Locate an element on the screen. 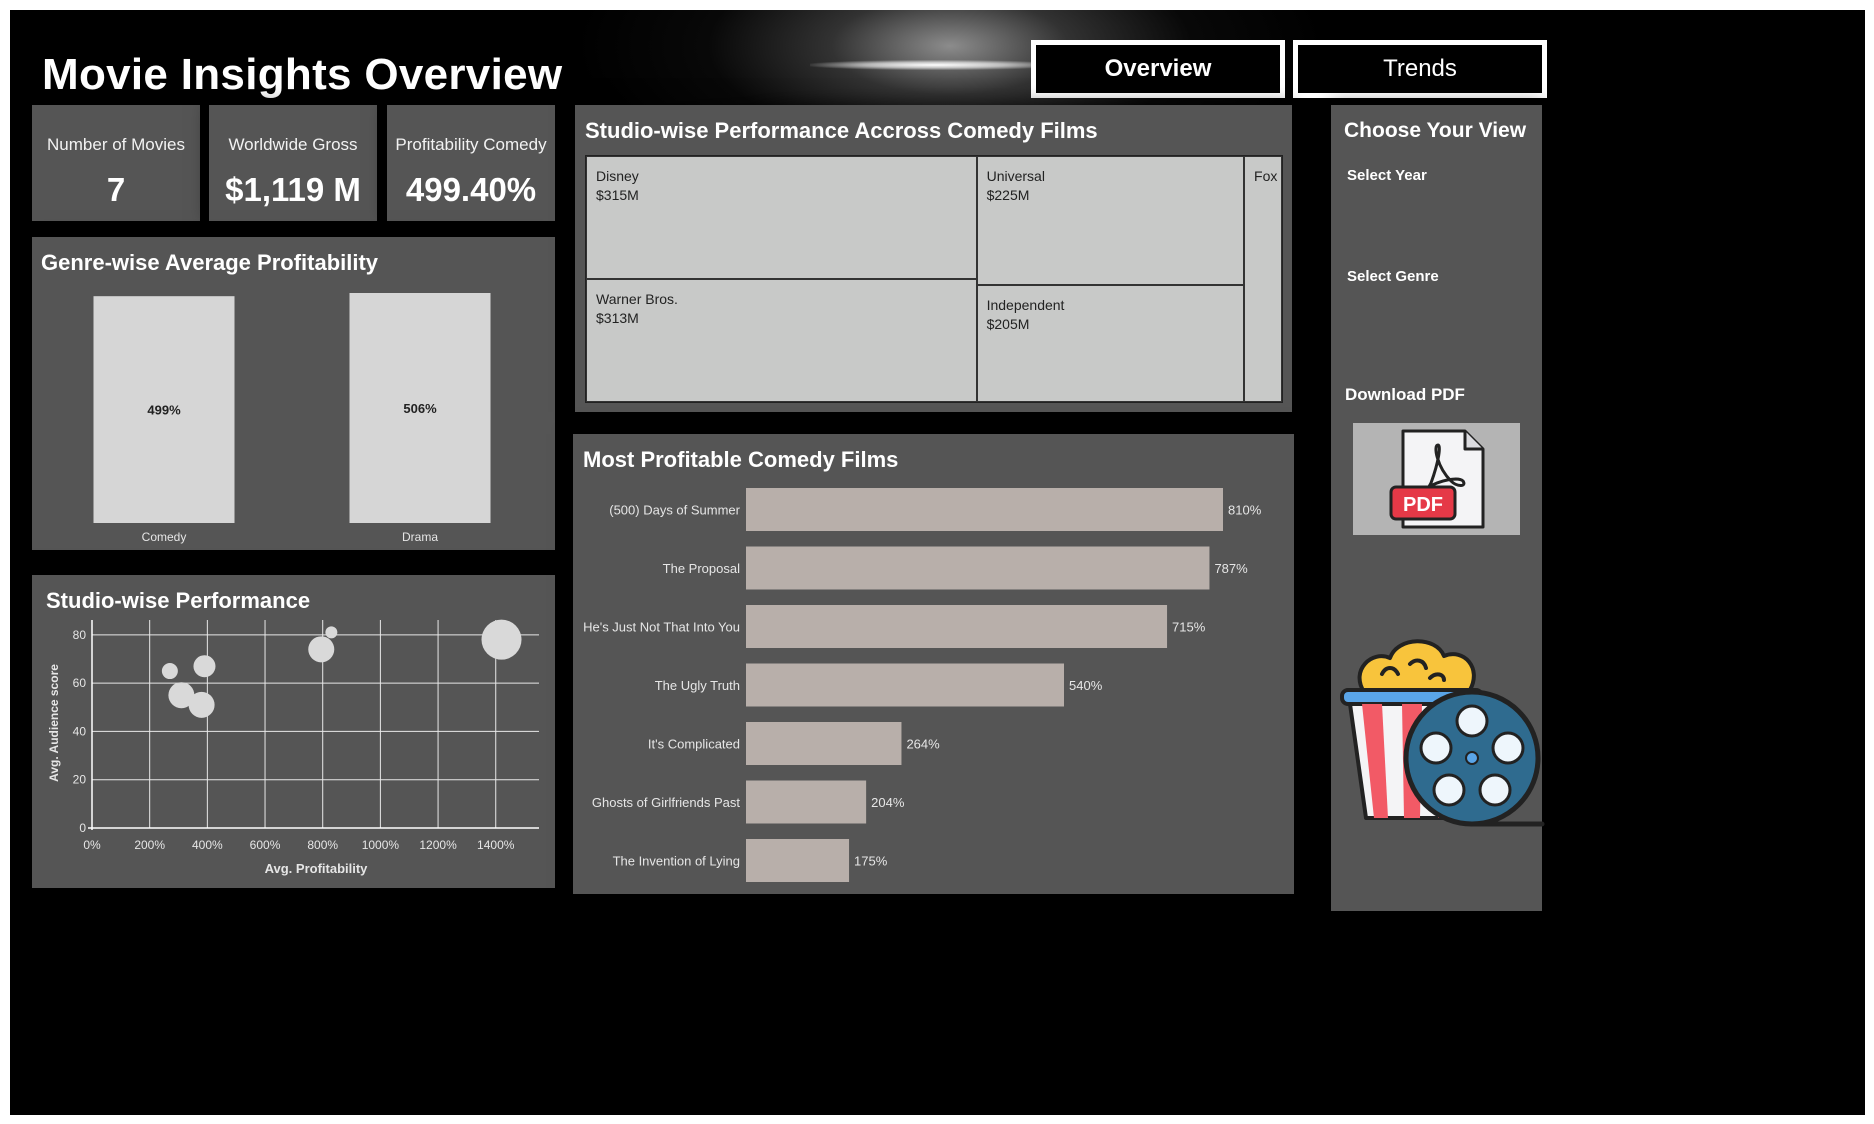 This screenshot has width=1874, height=1124. y-tick-label: 0 is located at coordinates (82, 828).